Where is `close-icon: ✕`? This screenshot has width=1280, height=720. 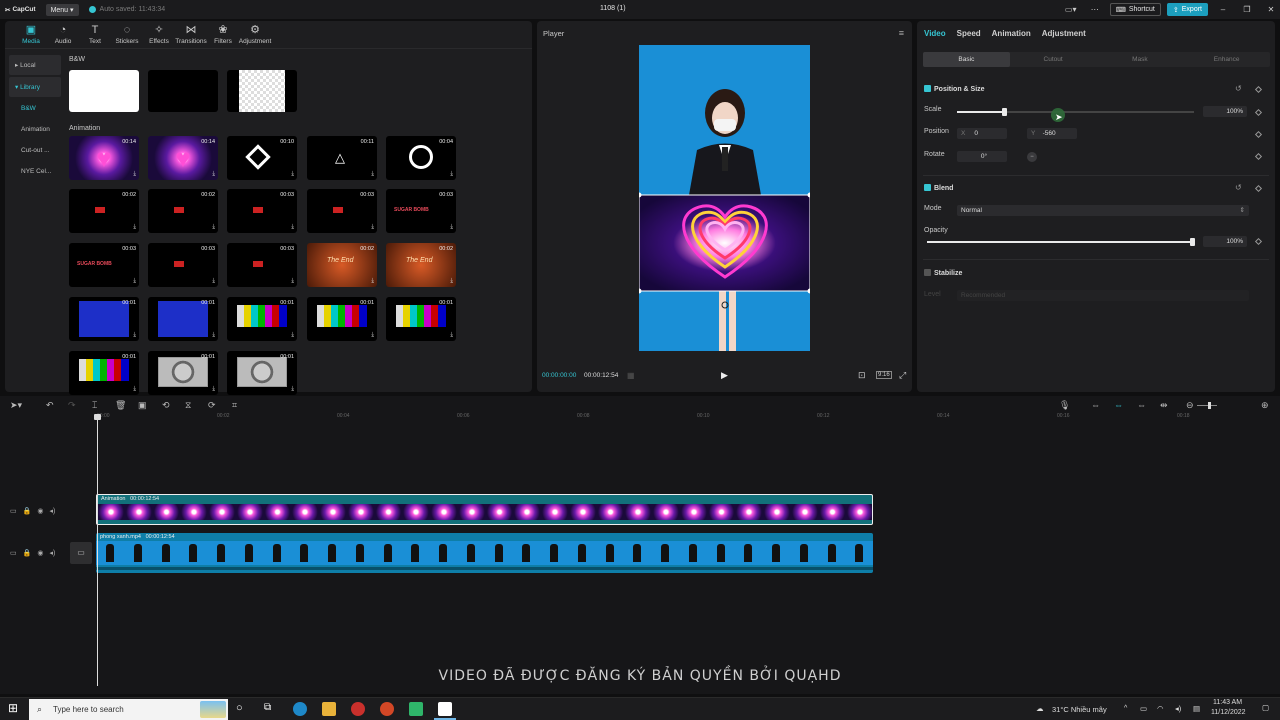 close-icon: ✕ is located at coordinates (1271, 9).